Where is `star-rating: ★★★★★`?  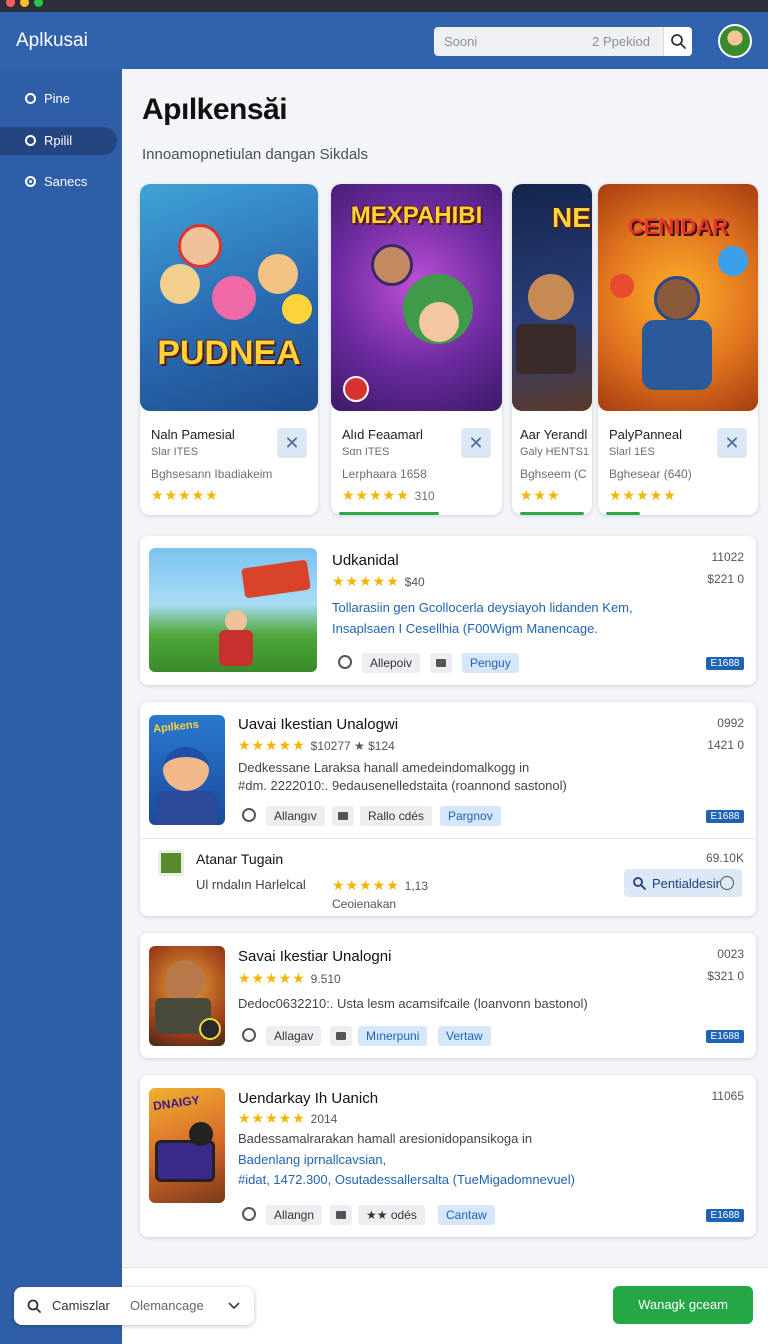 star-rating: ★★★★★ is located at coordinates (643, 495).